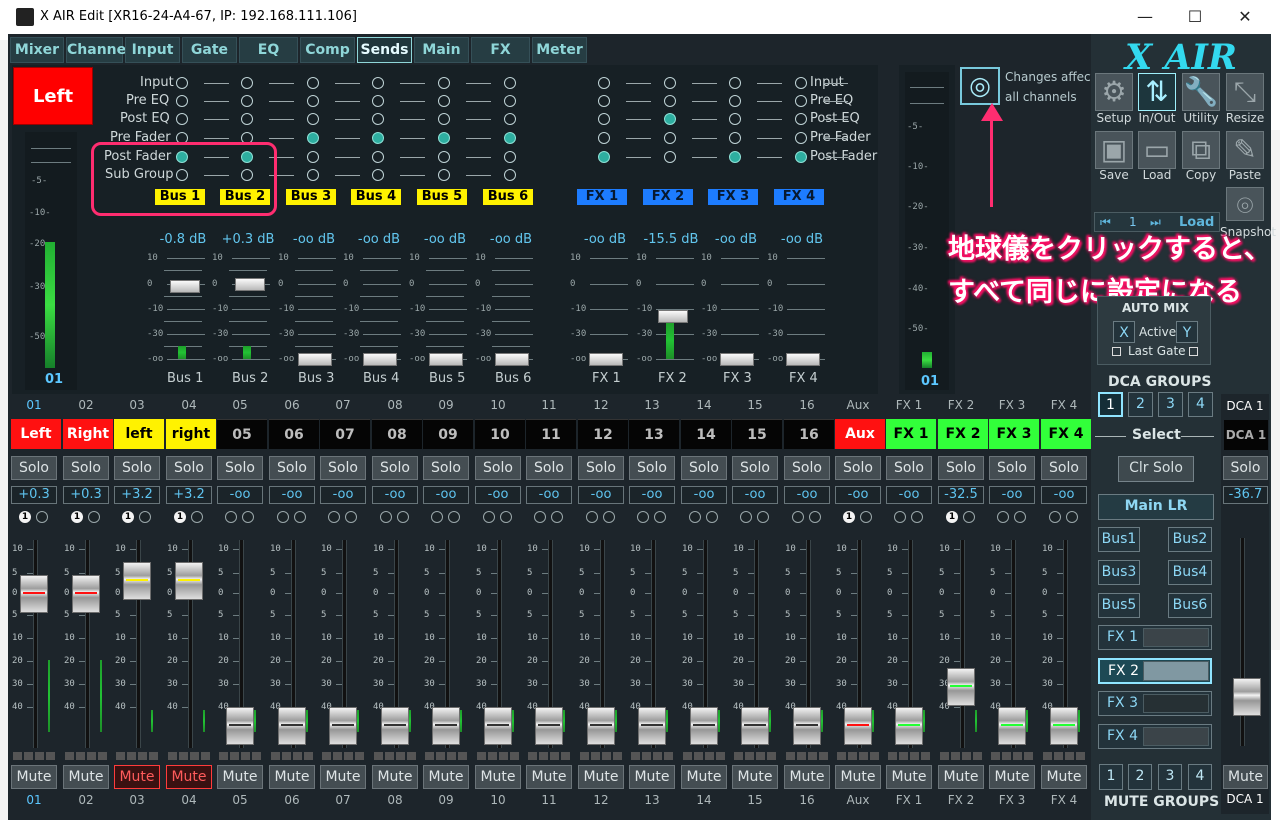  I want to click on bus-button-5: Bus 5, so click(442, 197).